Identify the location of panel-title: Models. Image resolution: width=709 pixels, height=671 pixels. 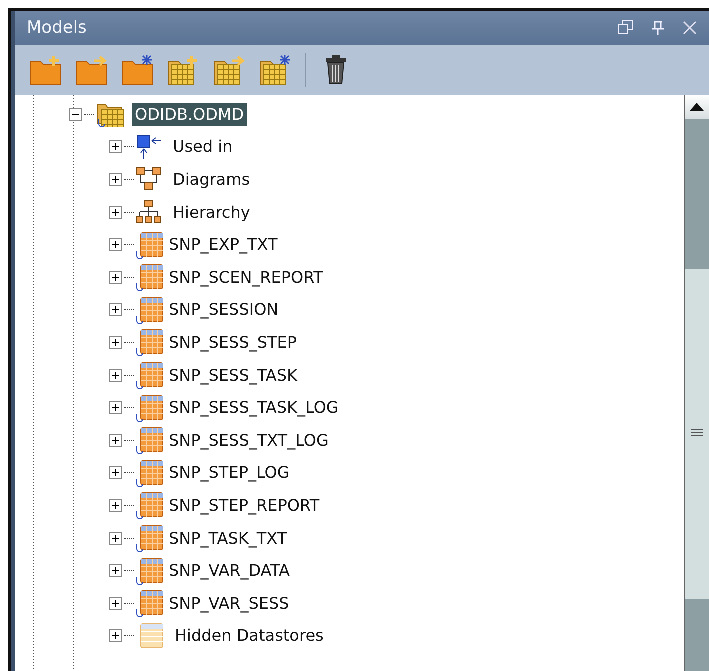
(57, 28).